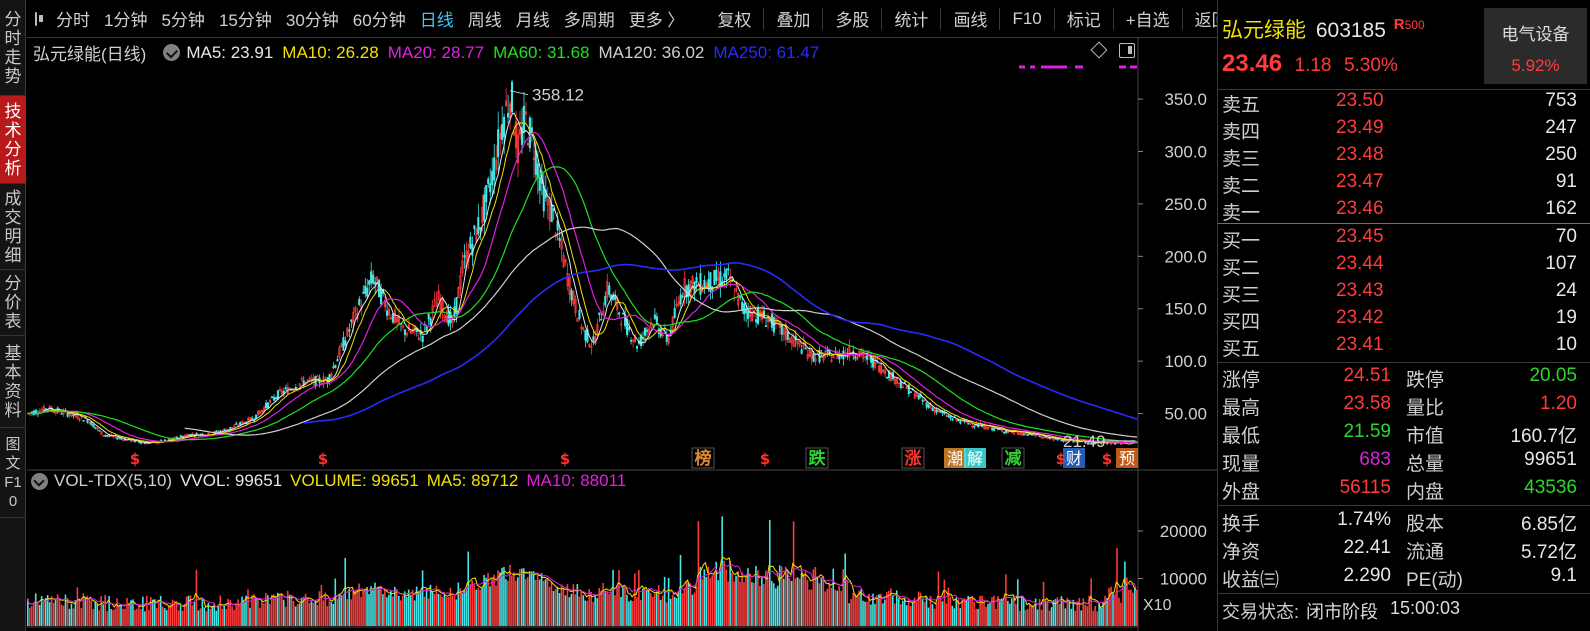  What do you see at coordinates (485, 18) in the screenshot?
I see `period-weekly: 周线` at bounding box center [485, 18].